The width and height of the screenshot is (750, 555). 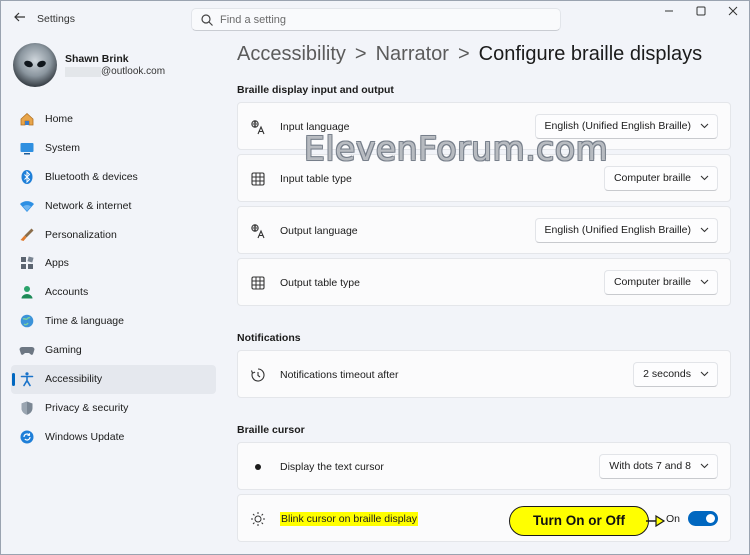 What do you see at coordinates (84, 321) in the screenshot?
I see `sidebar-item-label: Time & language` at bounding box center [84, 321].